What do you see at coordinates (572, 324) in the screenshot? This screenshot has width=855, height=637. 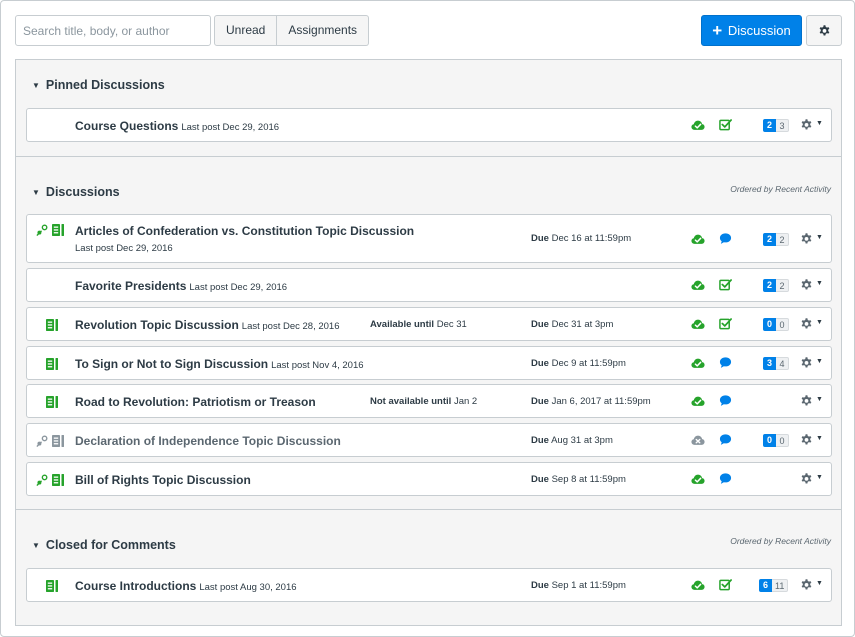 I see `due-date: Due Dec 31 at 3pm` at bounding box center [572, 324].